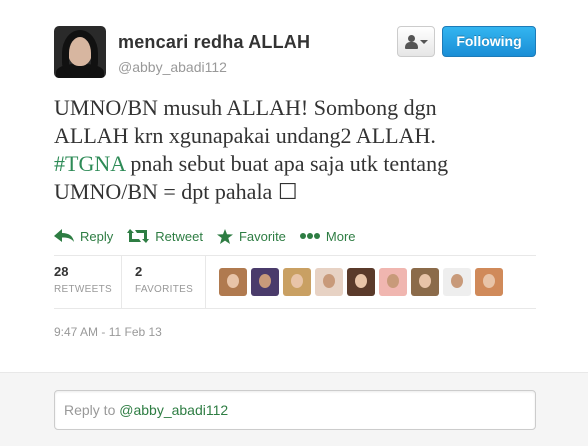 The width and height of the screenshot is (588, 446). Describe the element at coordinates (286, 163) in the screenshot. I see `tweet-text-line-3-rest: pnah sebut buat apa saja utk tentang` at that location.